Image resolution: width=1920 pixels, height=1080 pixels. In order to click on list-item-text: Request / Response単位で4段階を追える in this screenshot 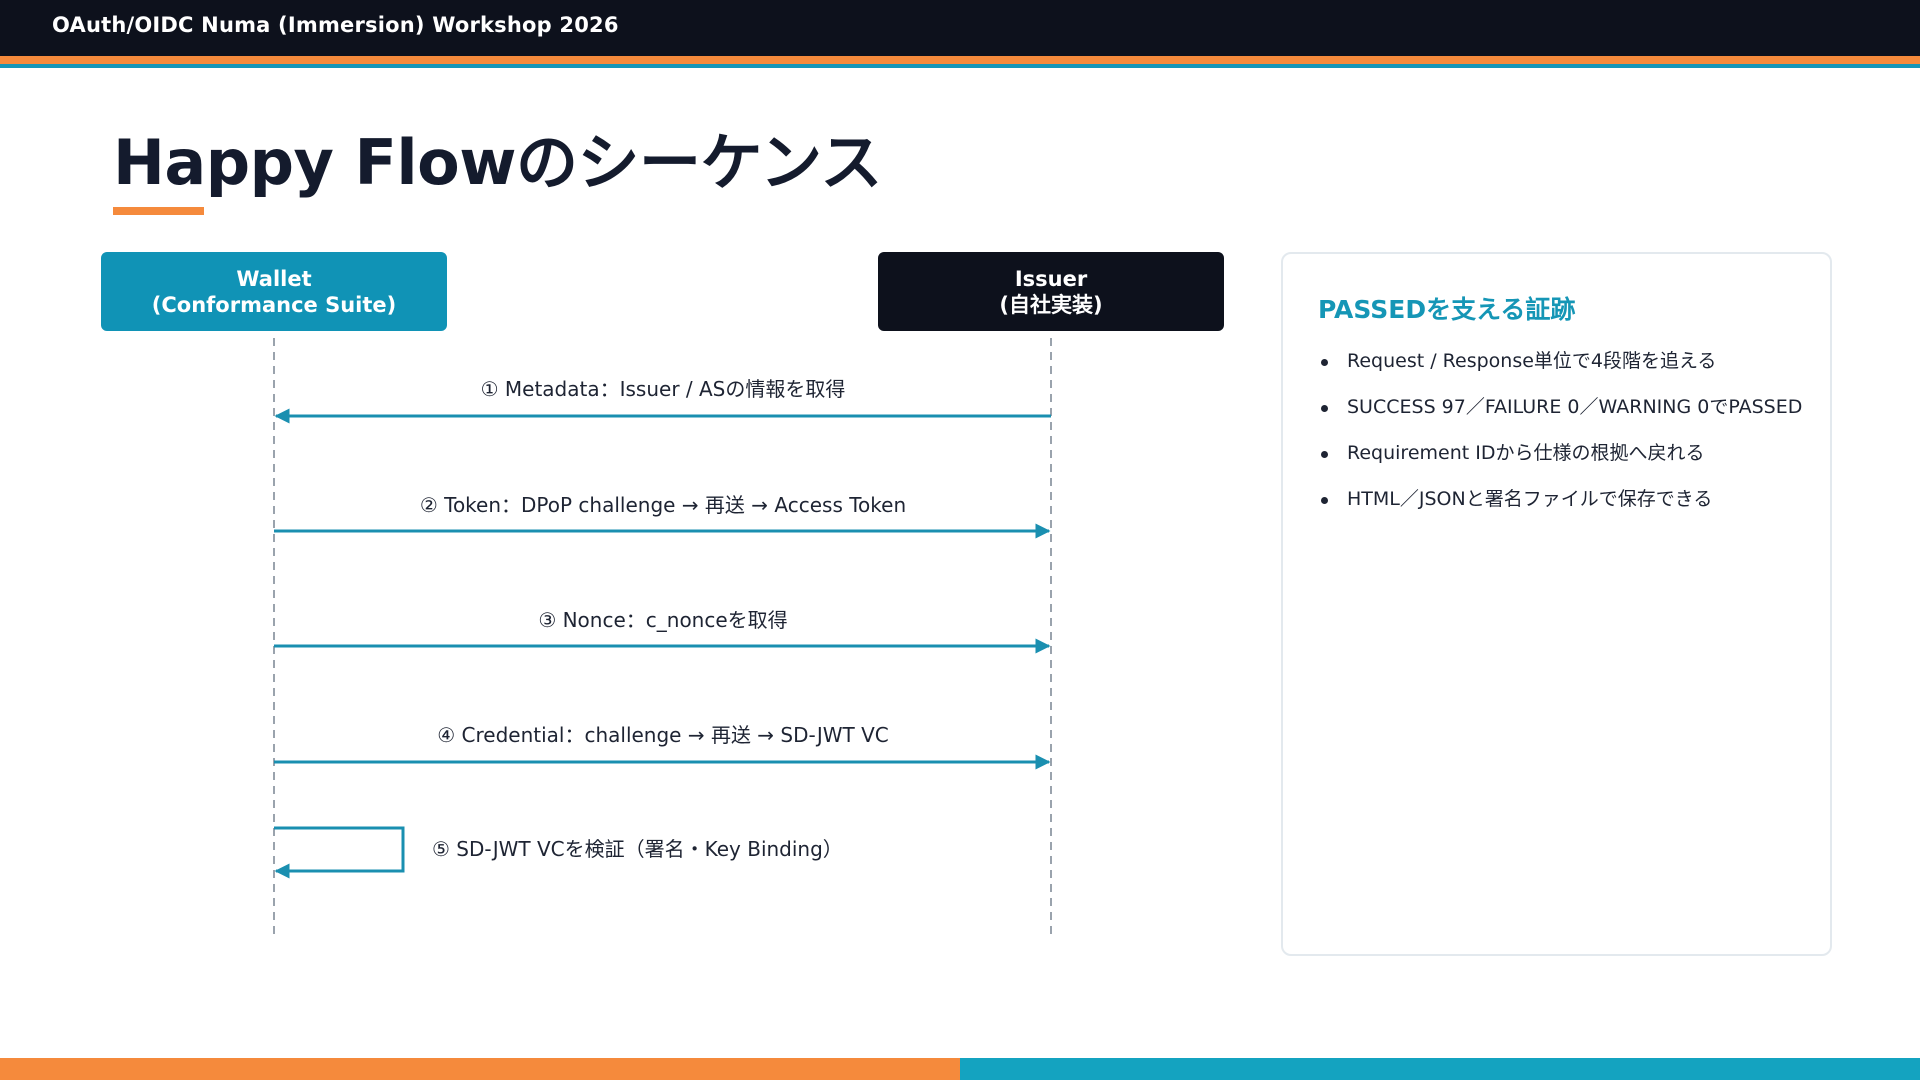, I will do `click(1532, 361)`.